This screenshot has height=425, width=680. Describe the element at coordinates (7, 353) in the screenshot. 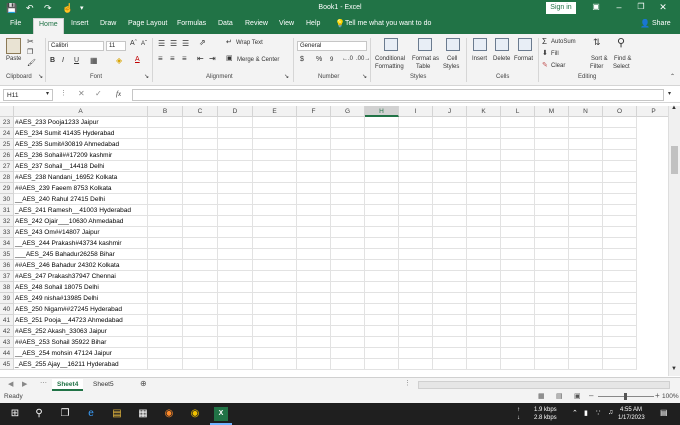

I see `row-header: 44` at that location.